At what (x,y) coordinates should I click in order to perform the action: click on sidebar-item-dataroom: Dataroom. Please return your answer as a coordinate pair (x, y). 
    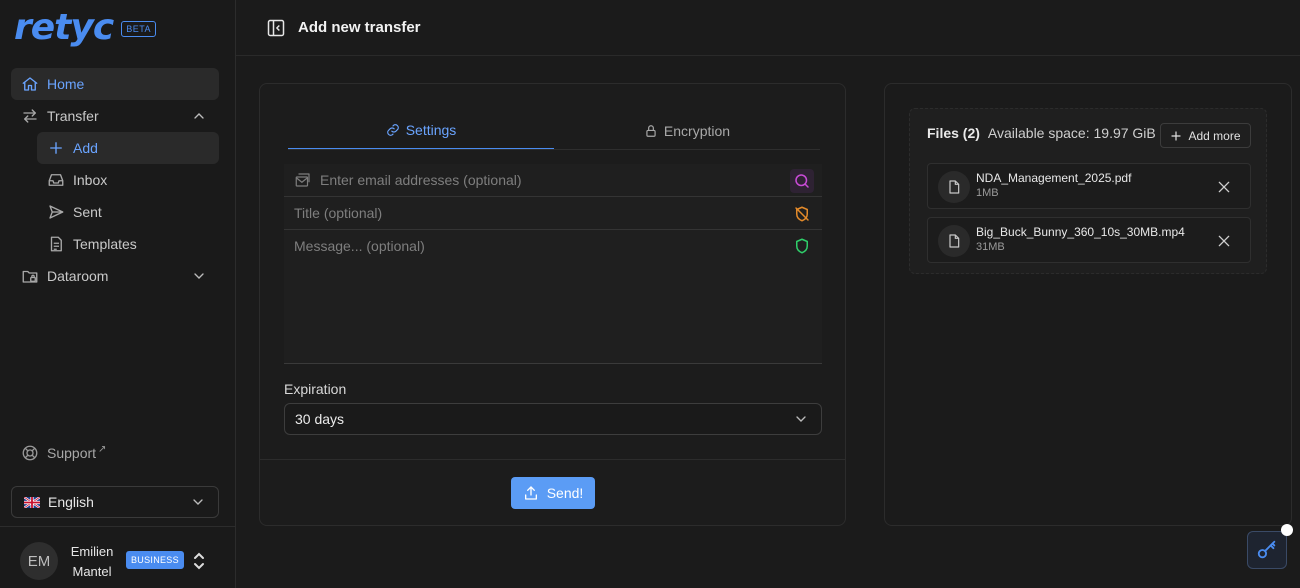
    Looking at the image, I should click on (115, 276).